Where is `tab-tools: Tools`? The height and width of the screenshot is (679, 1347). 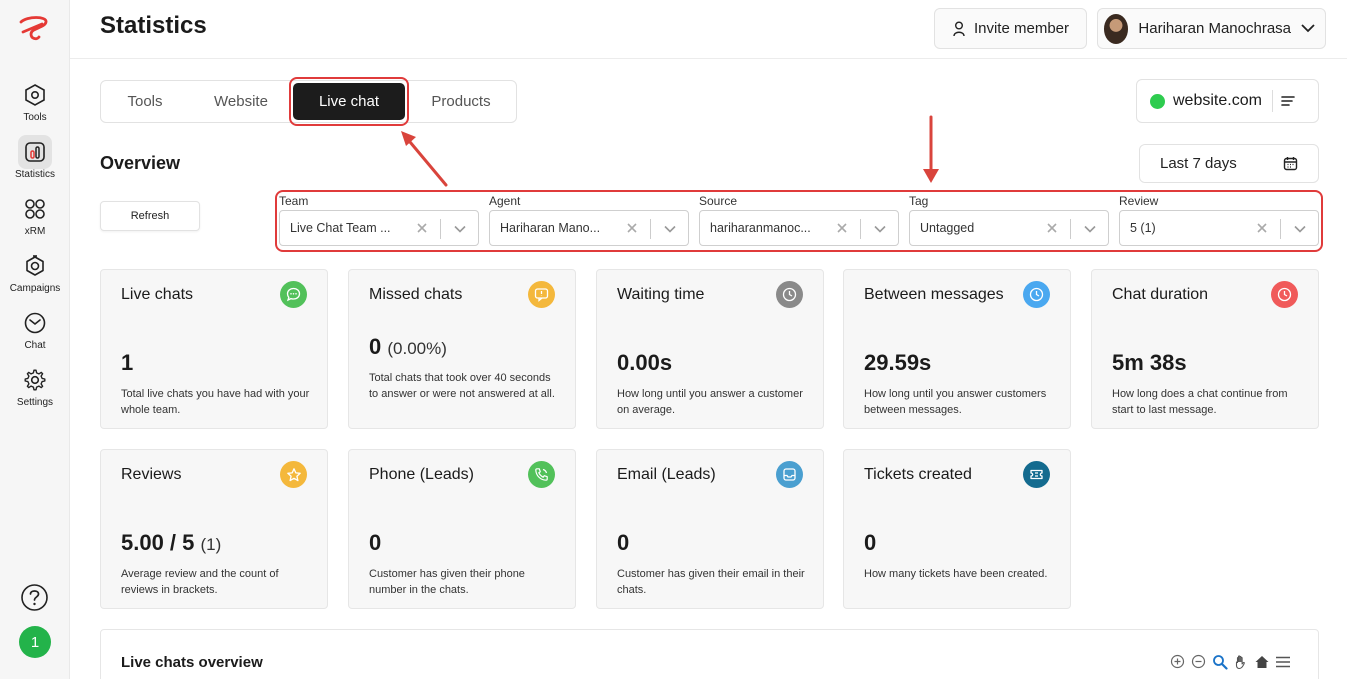
tab-tools: Tools is located at coordinates (145, 101).